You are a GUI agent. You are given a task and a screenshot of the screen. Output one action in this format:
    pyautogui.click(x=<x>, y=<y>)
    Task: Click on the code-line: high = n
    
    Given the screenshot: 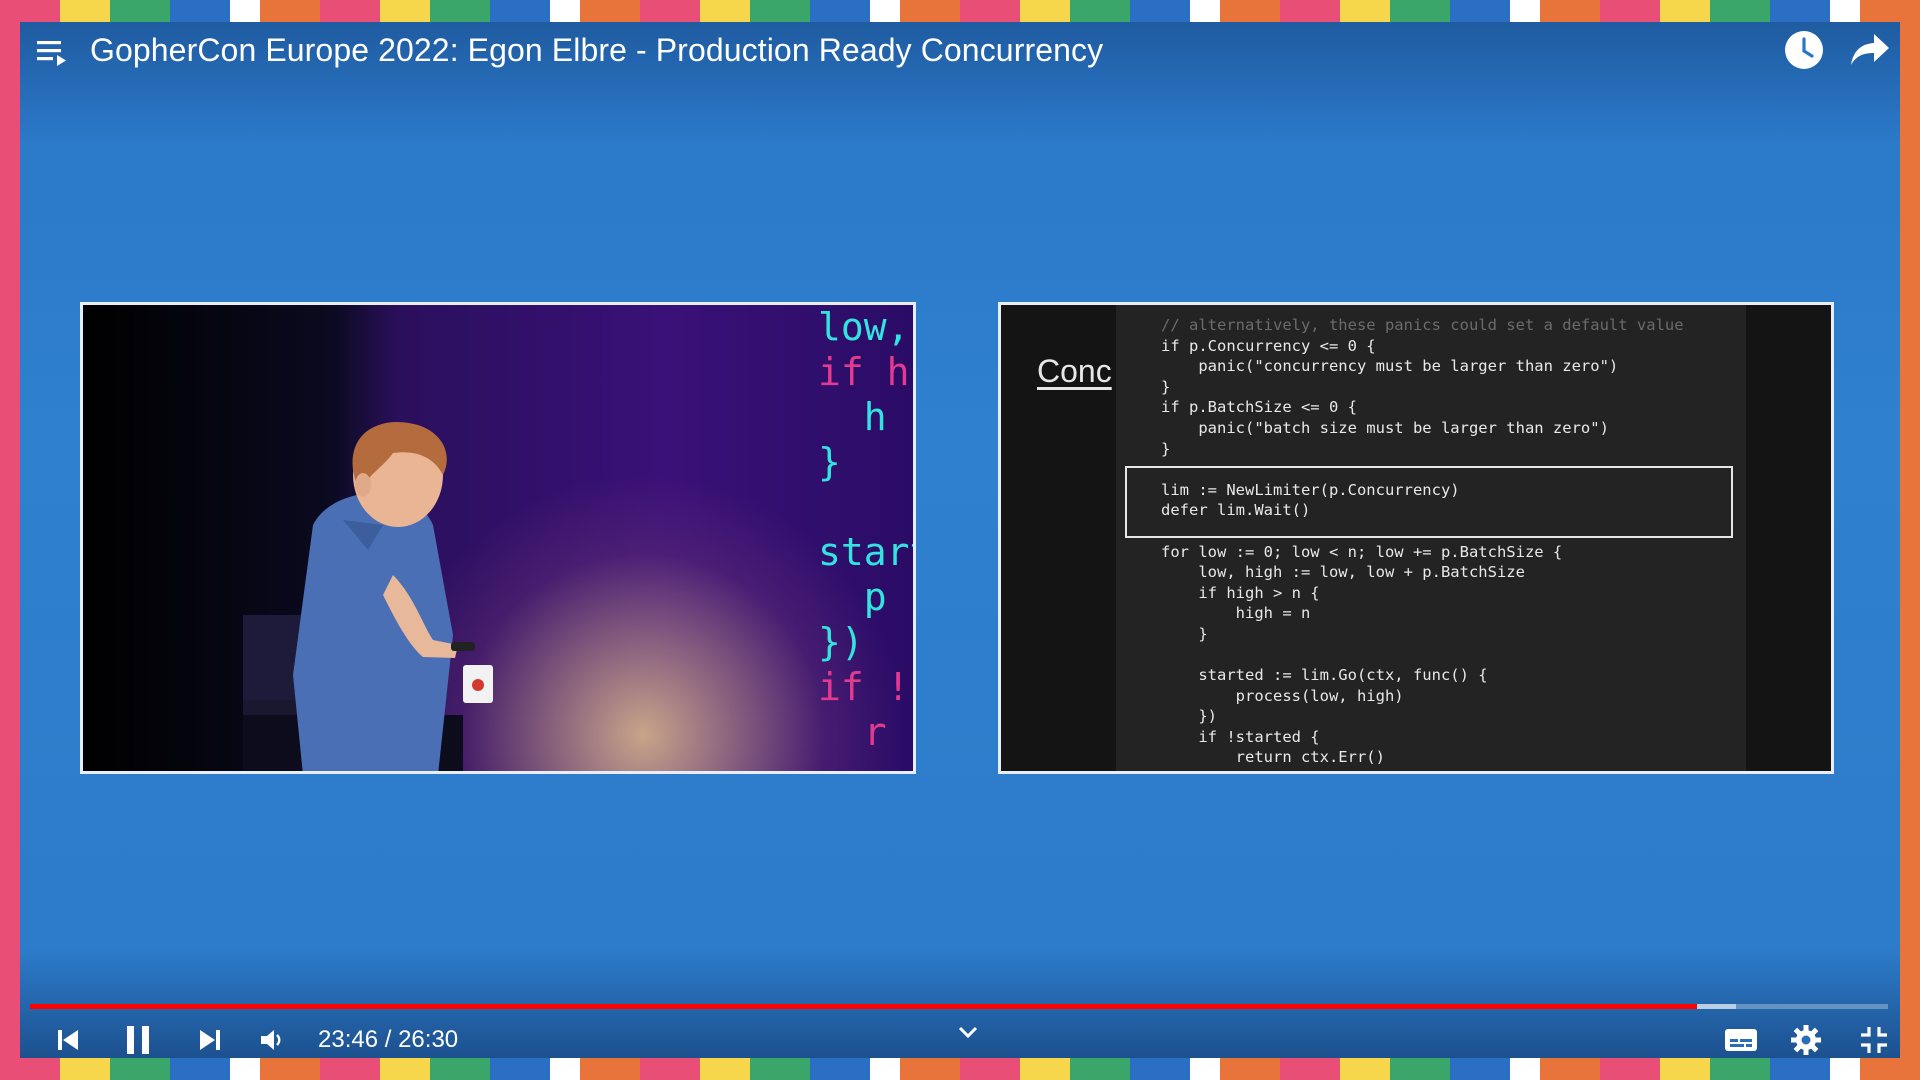 What is the action you would take?
    pyautogui.click(x=1236, y=613)
    